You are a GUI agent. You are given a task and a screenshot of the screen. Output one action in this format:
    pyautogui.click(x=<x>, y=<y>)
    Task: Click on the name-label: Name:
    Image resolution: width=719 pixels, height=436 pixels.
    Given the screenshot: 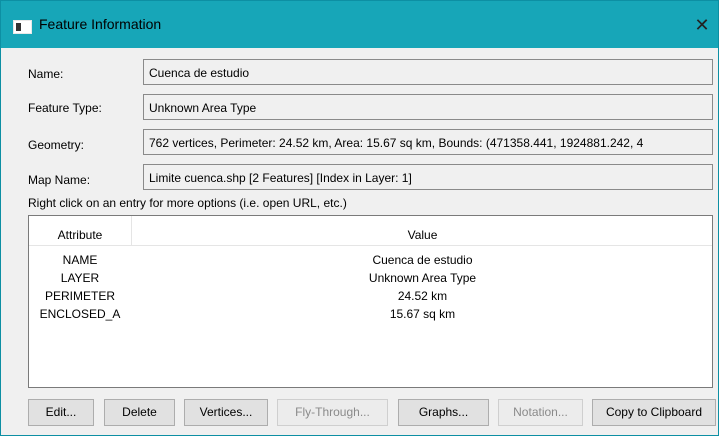 What is the action you would take?
    pyautogui.click(x=46, y=74)
    